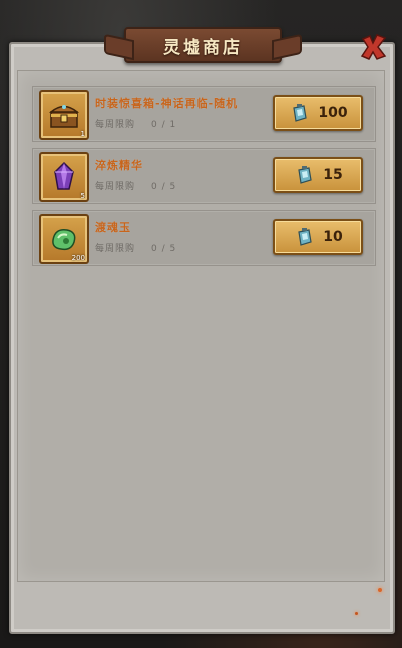  I want to click on purple-crystal-icon, so click(64, 175).